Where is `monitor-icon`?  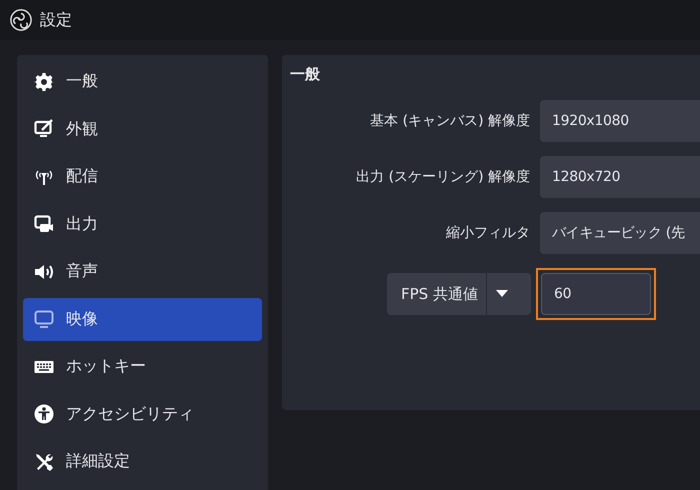
monitor-icon is located at coordinates (44, 319).